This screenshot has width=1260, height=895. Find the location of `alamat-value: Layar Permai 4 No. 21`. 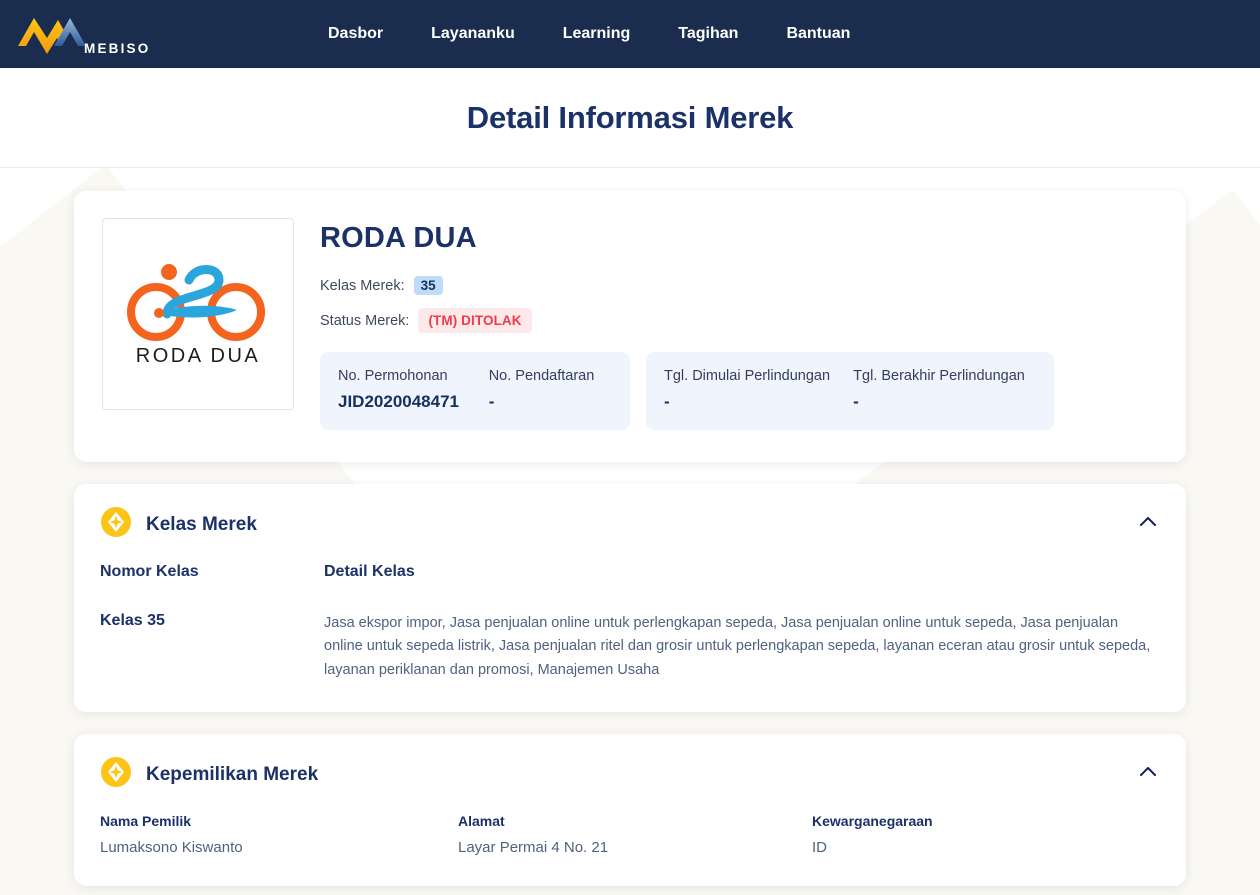

alamat-value: Layar Permai 4 No. 21 is located at coordinates (533, 848).